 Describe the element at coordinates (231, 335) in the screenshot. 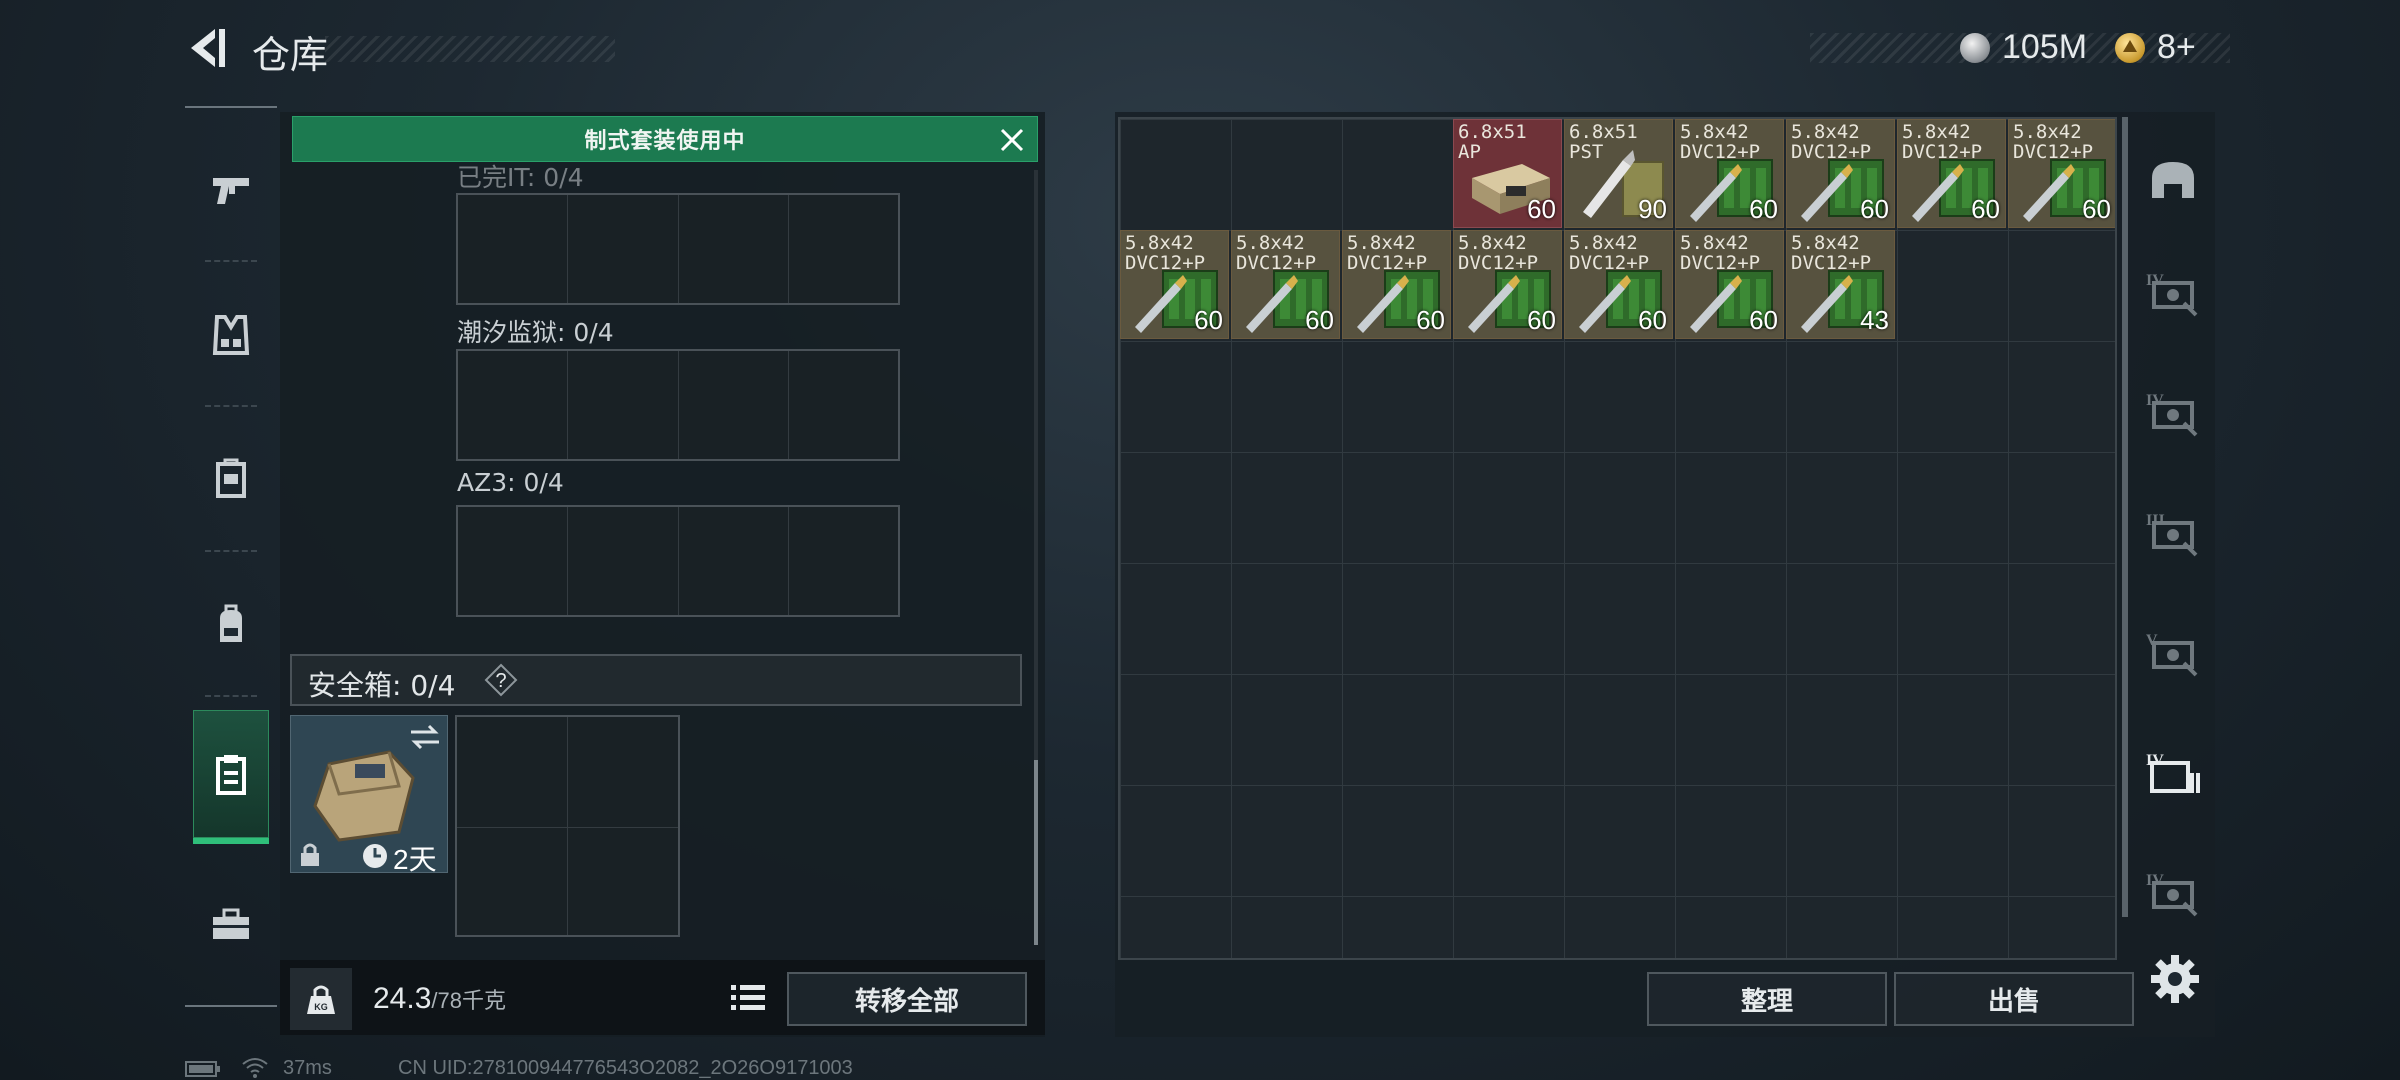

I see `nav-vest` at that location.